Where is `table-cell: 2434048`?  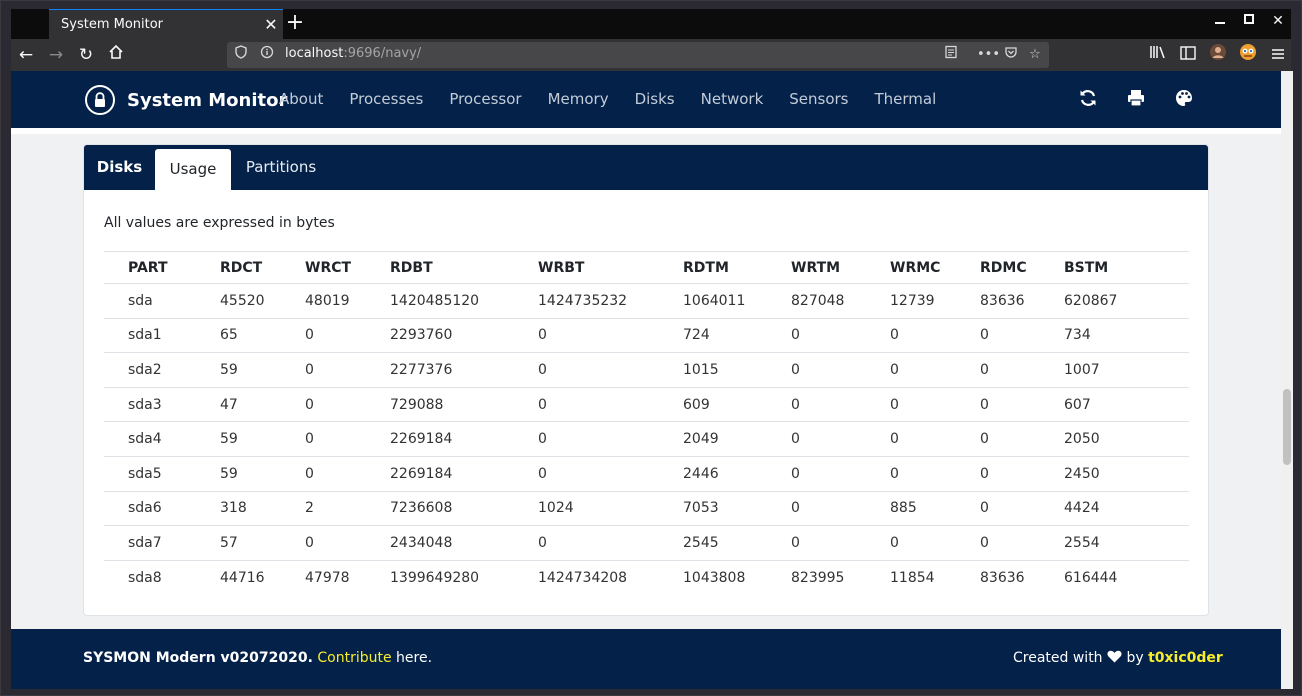 table-cell: 2434048 is located at coordinates (440, 543).